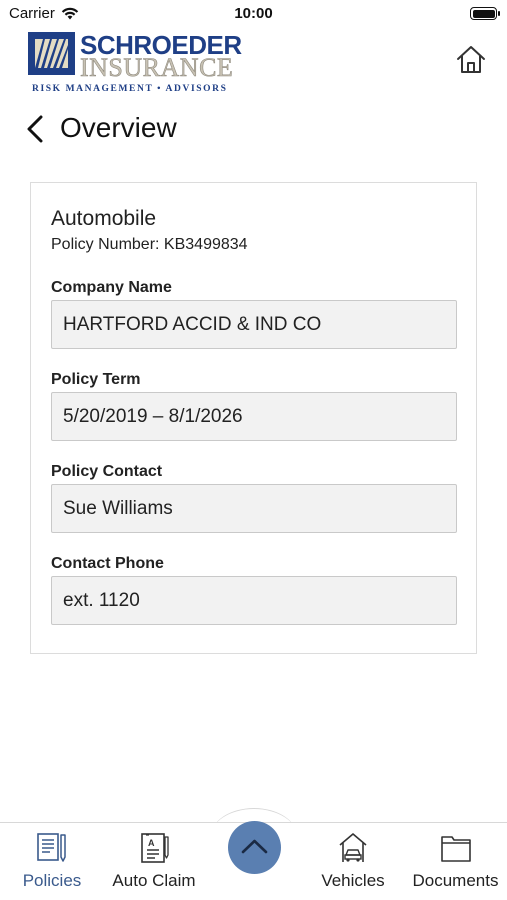  What do you see at coordinates (149, 244) in the screenshot?
I see `policy-number: Policy Number: KB3499834` at bounding box center [149, 244].